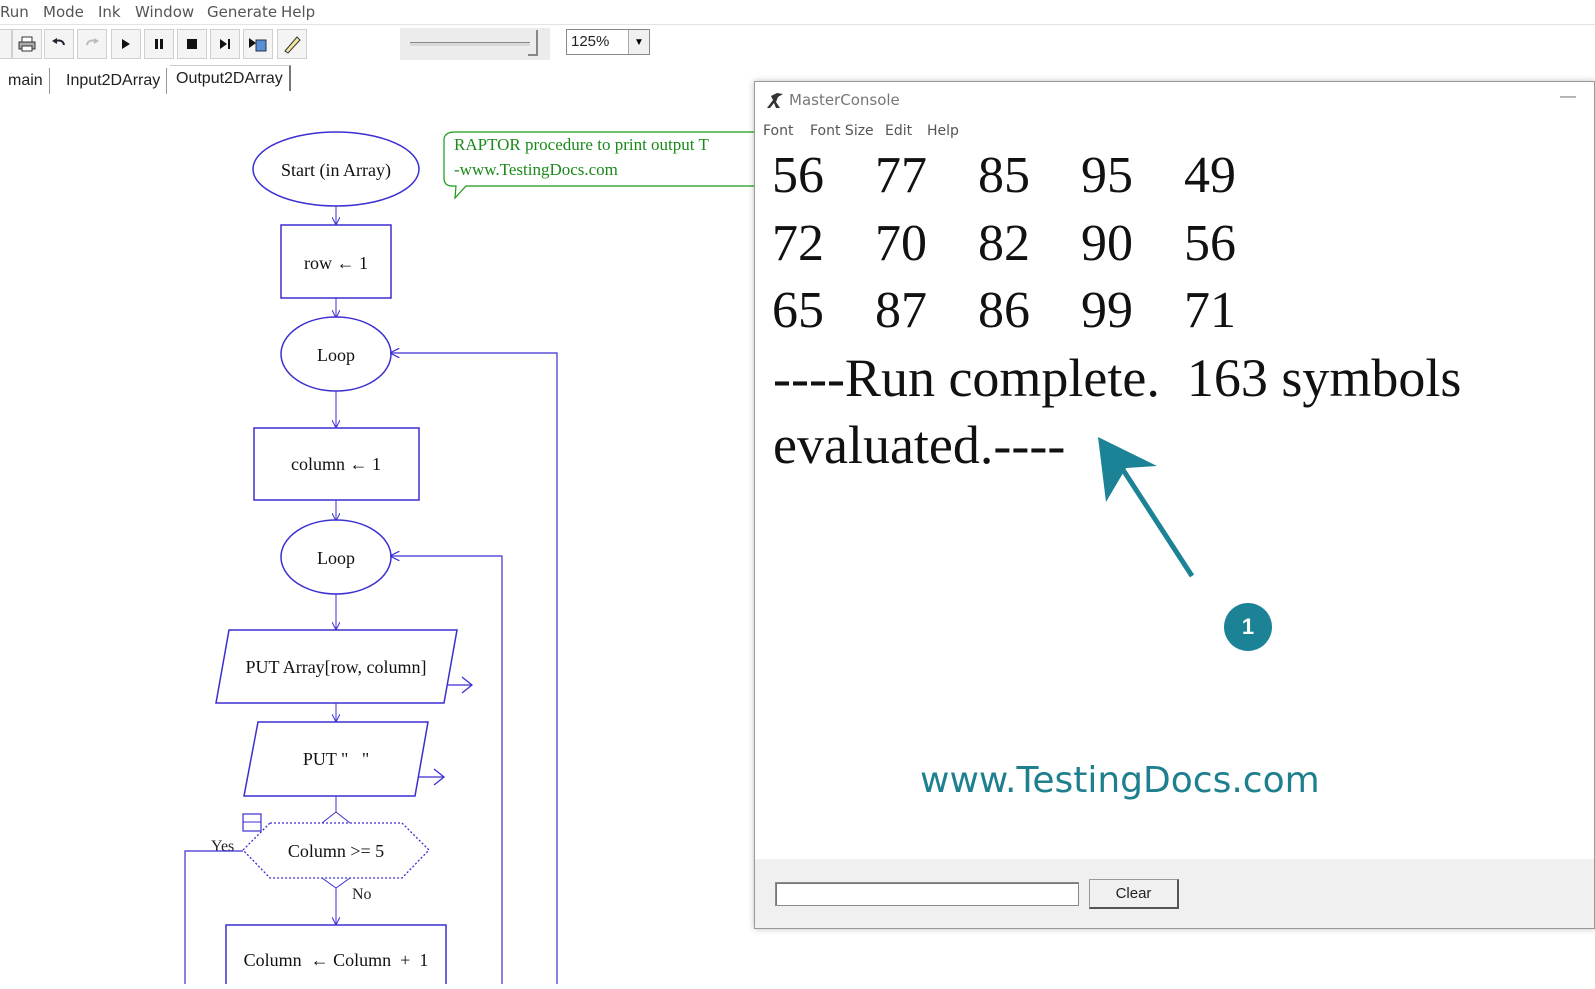 The image size is (1595, 989). I want to click on tab-input2darray: Input2DArray, so click(114, 81).